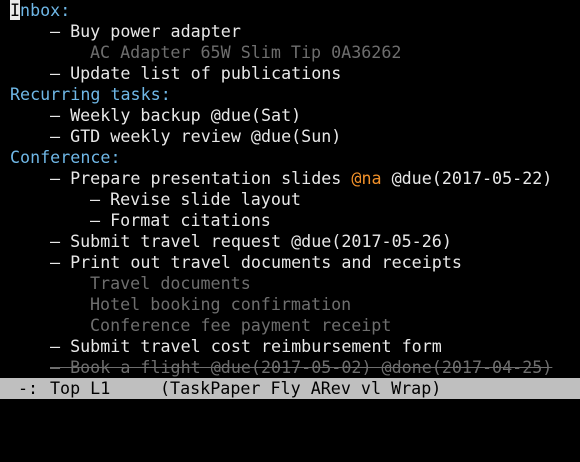 This screenshot has height=462, width=580. Describe the element at coordinates (28, 388) in the screenshot. I see `modeline-status: -:` at that location.